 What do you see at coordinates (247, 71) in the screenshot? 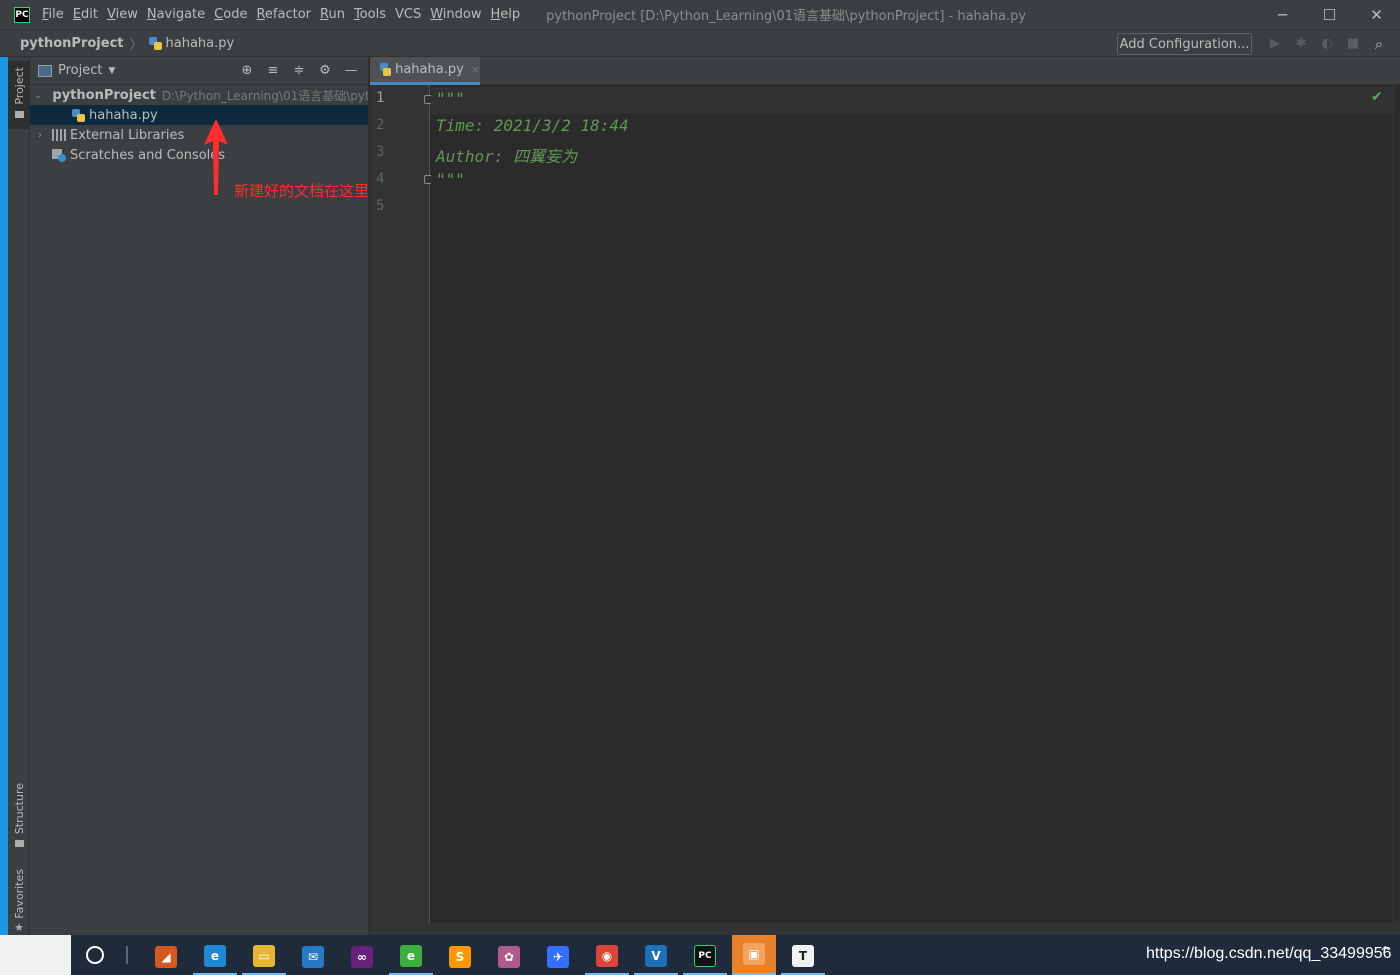
I see `locate-file-icon: ⊕` at bounding box center [247, 71].